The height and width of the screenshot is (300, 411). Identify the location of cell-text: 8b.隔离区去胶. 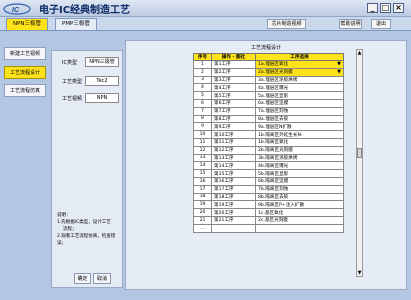
(273, 197).